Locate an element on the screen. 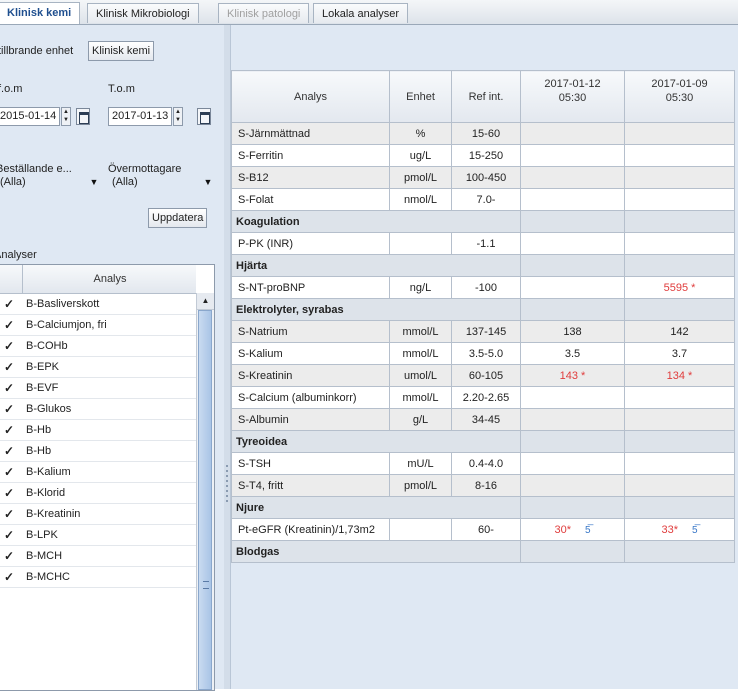 This screenshot has width=738, height=691. header-analys: Analys is located at coordinates (310, 96).